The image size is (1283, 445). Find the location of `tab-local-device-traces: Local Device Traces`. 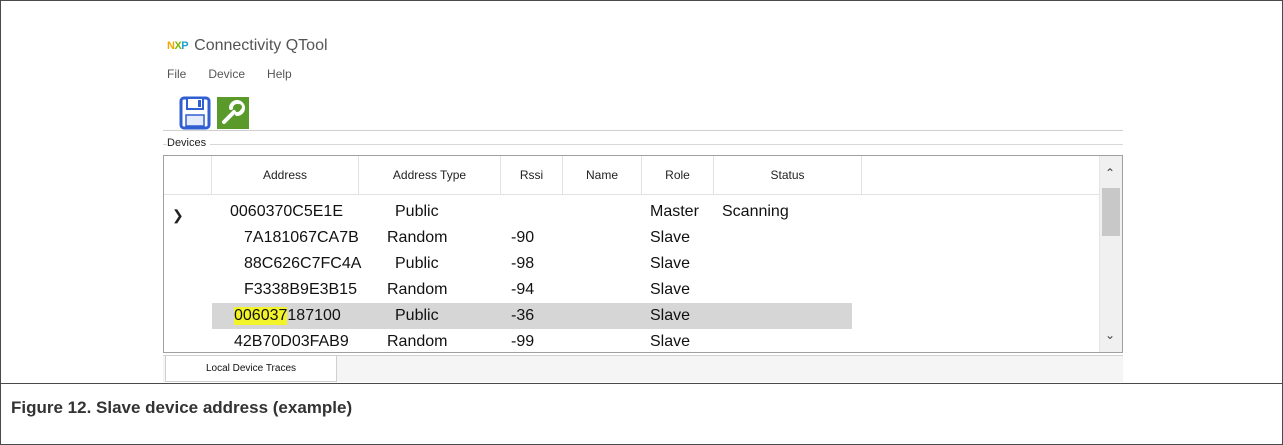

tab-local-device-traces: Local Device Traces is located at coordinates (251, 369).